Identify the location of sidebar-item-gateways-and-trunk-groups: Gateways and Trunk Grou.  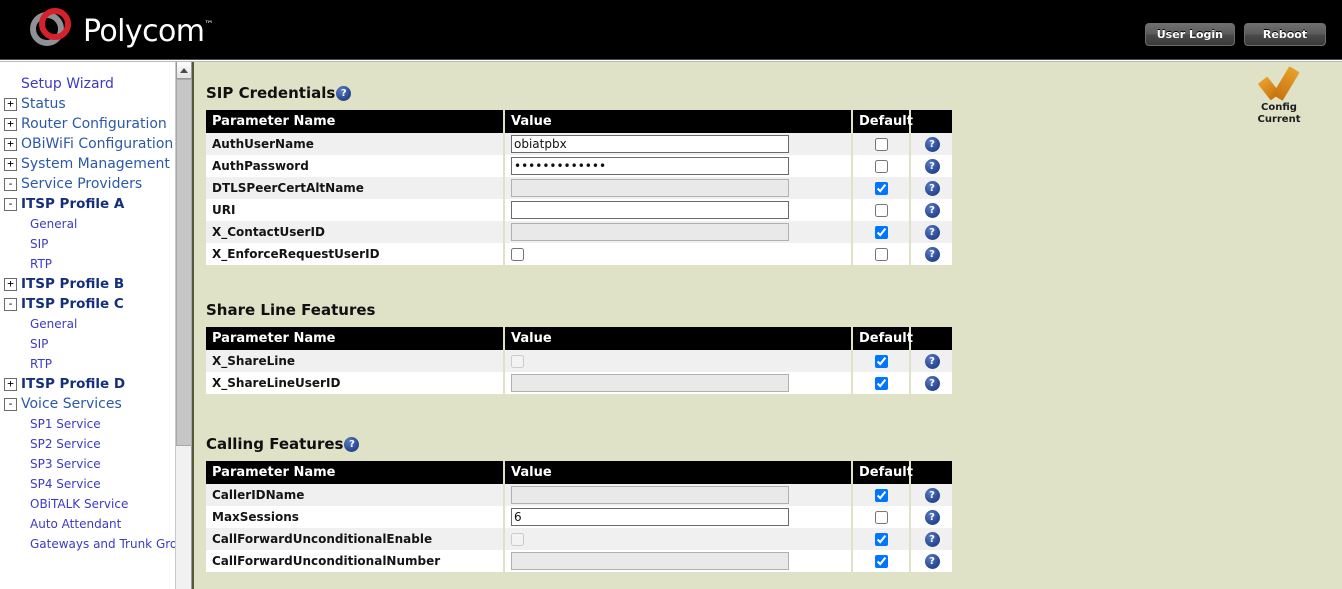
(87, 544).